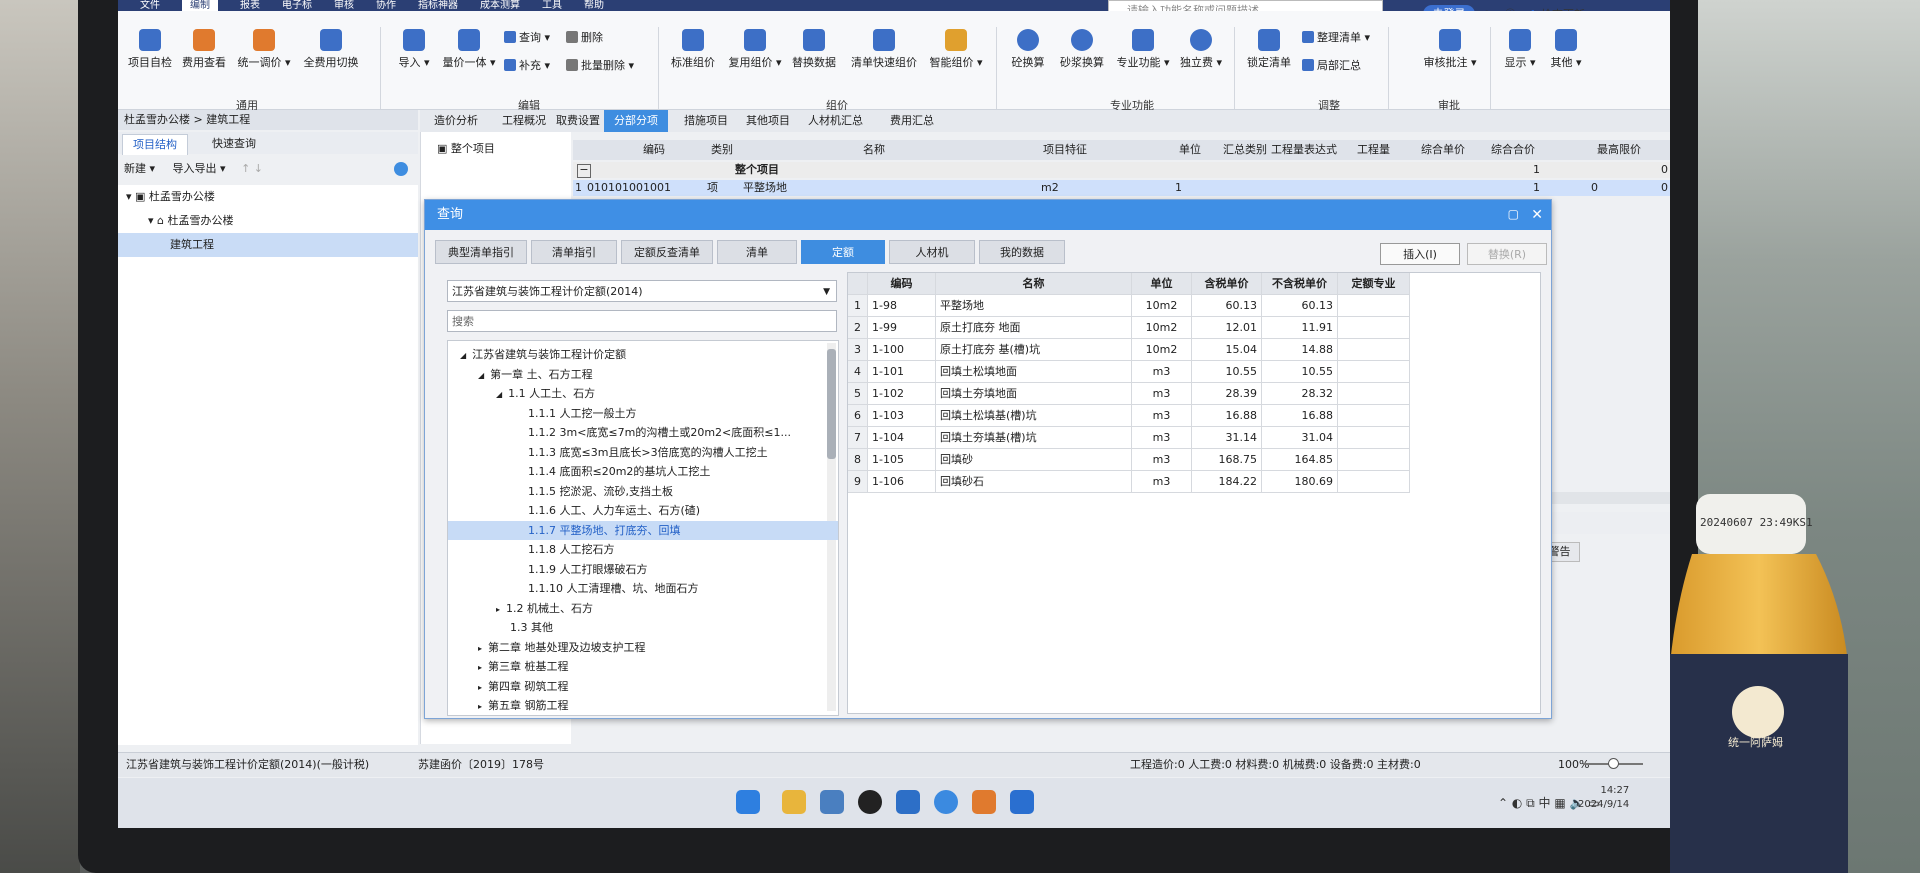 The width and height of the screenshot is (1920, 873). Describe the element at coordinates (268, 245) in the screenshot. I see `tree-node-building-works: 建筑工程` at that location.